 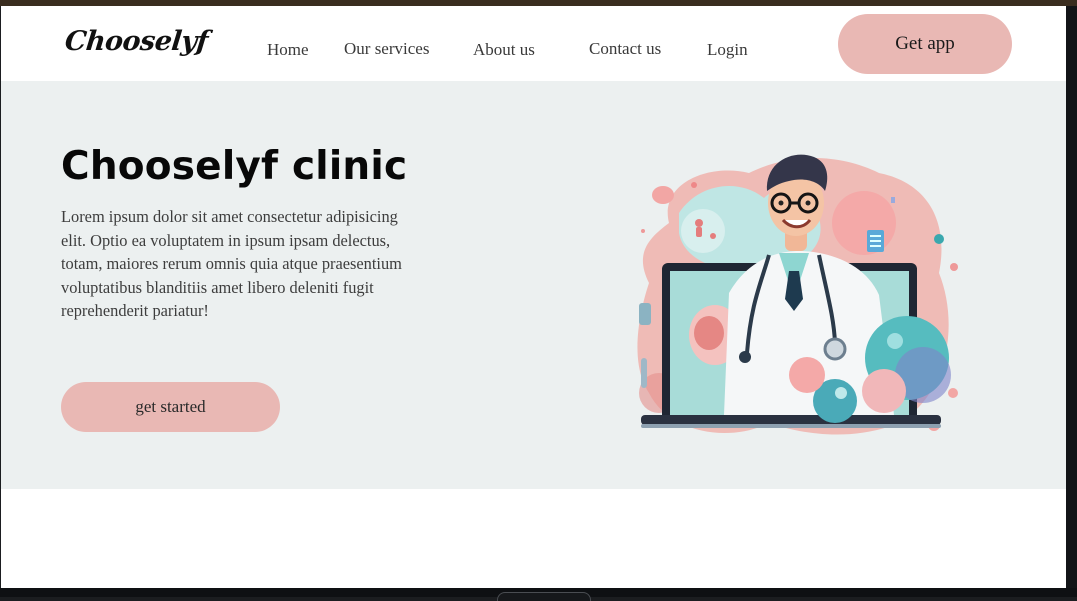 I want to click on nav-link-about-us: About us, so click(x=504, y=50).